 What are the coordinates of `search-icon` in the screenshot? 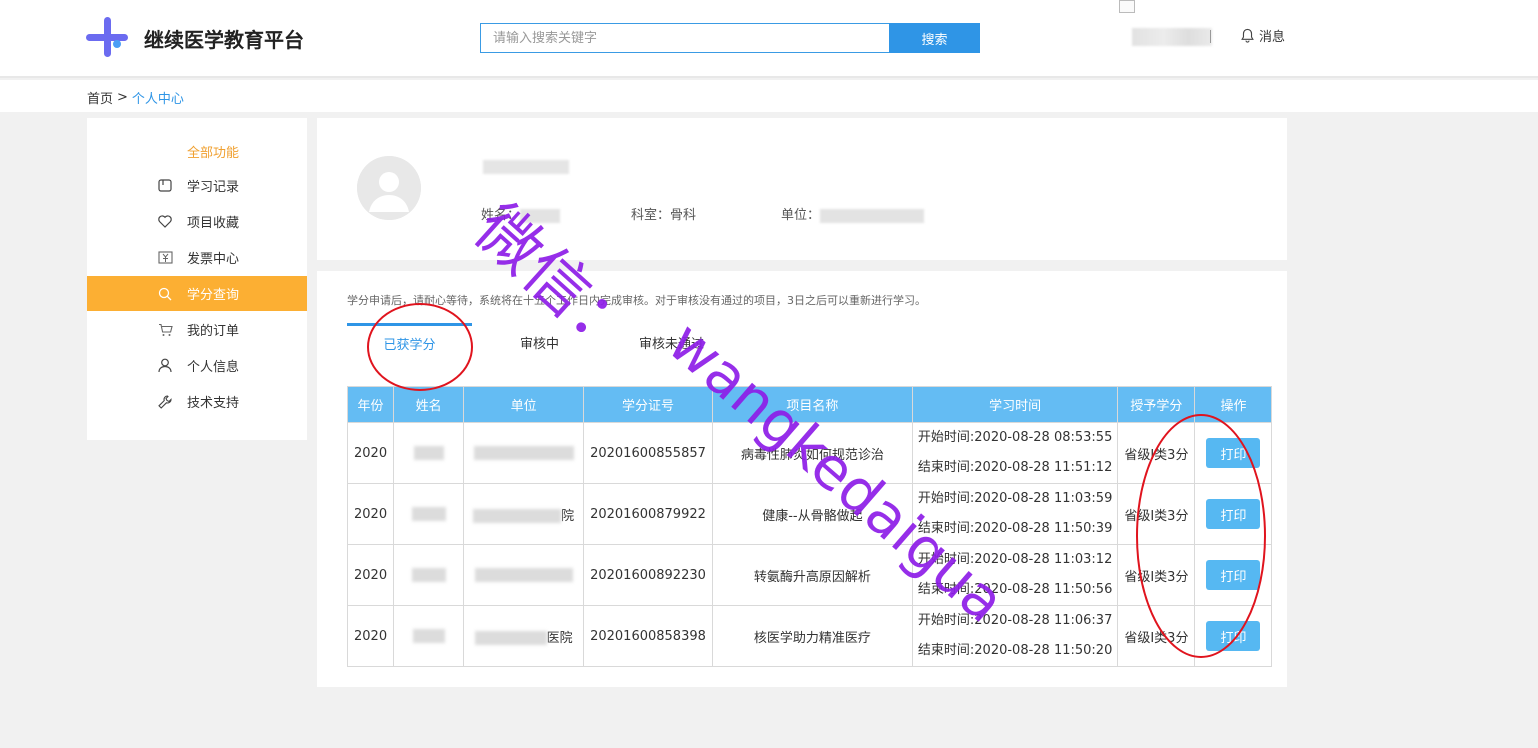 It's located at (165, 294).